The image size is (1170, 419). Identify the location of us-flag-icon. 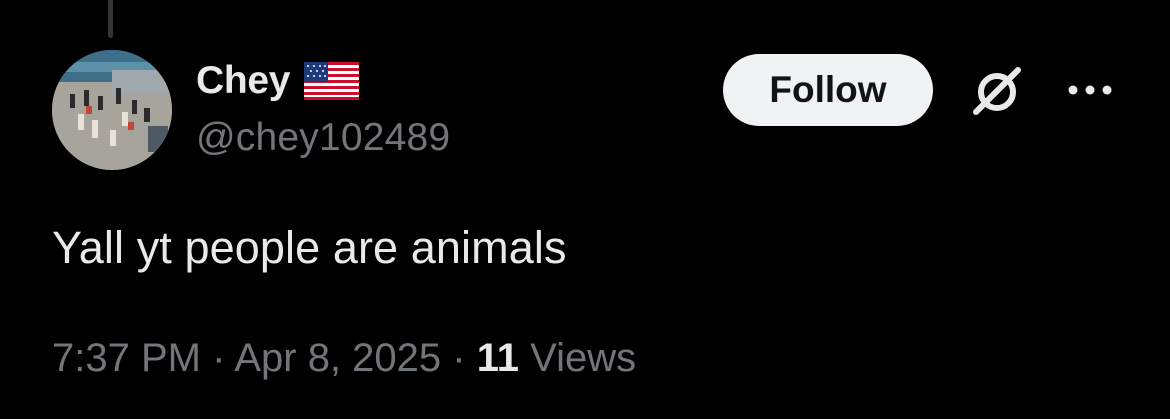
(332, 81).